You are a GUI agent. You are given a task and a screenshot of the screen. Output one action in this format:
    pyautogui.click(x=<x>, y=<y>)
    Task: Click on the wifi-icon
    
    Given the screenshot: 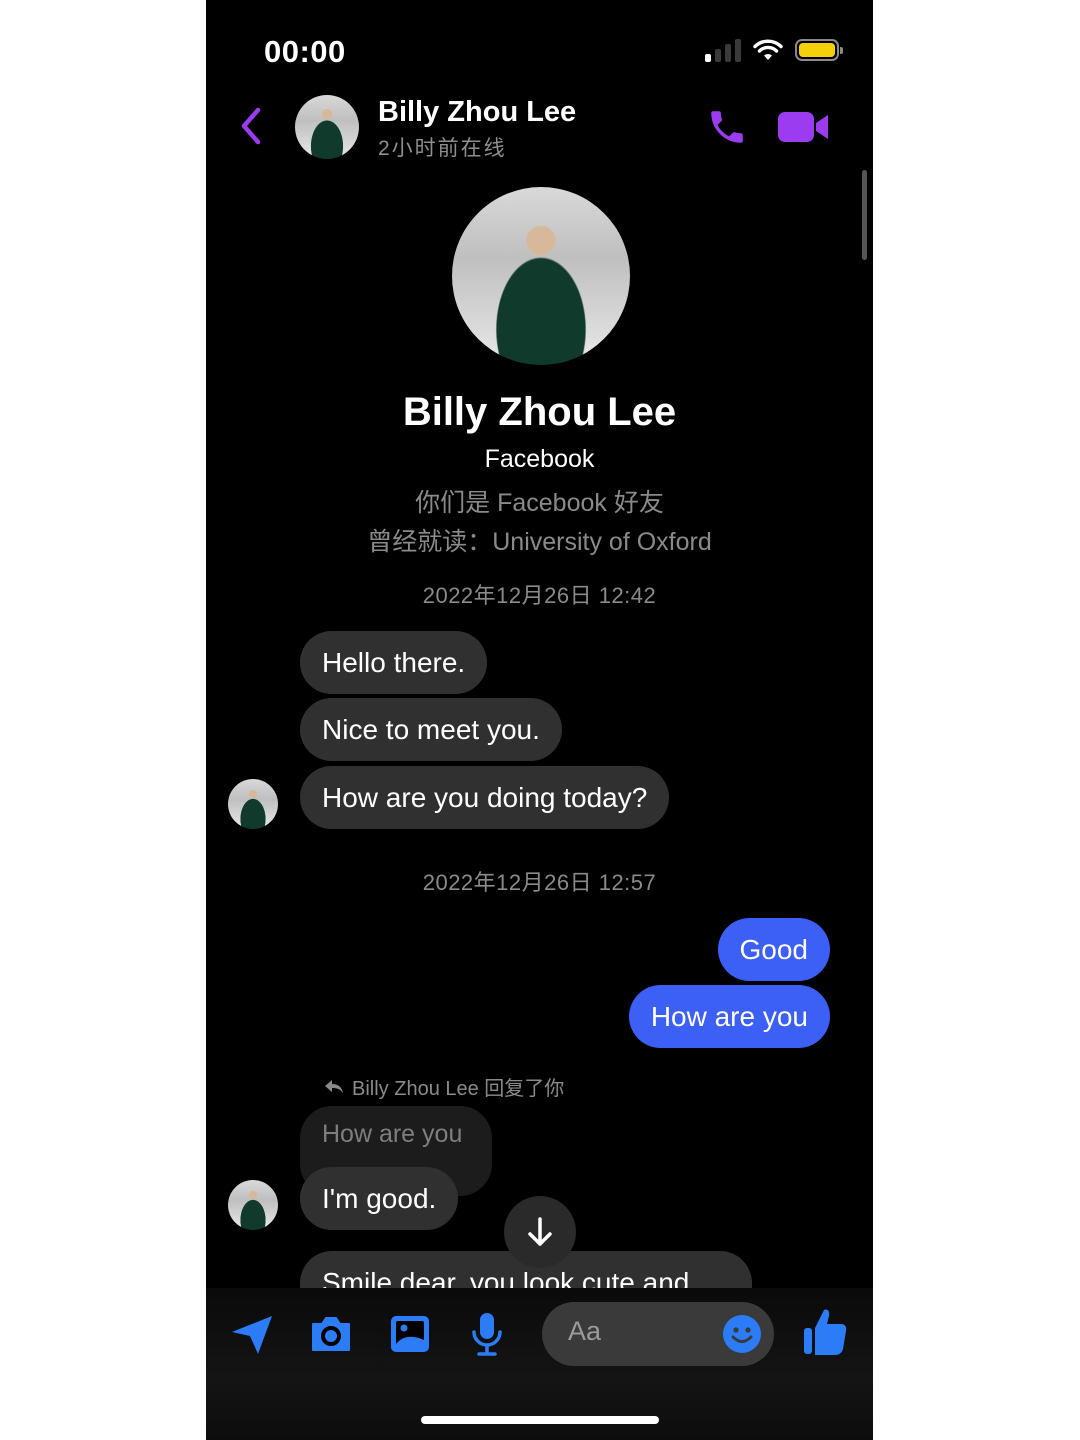 What is the action you would take?
    pyautogui.click(x=768, y=49)
    